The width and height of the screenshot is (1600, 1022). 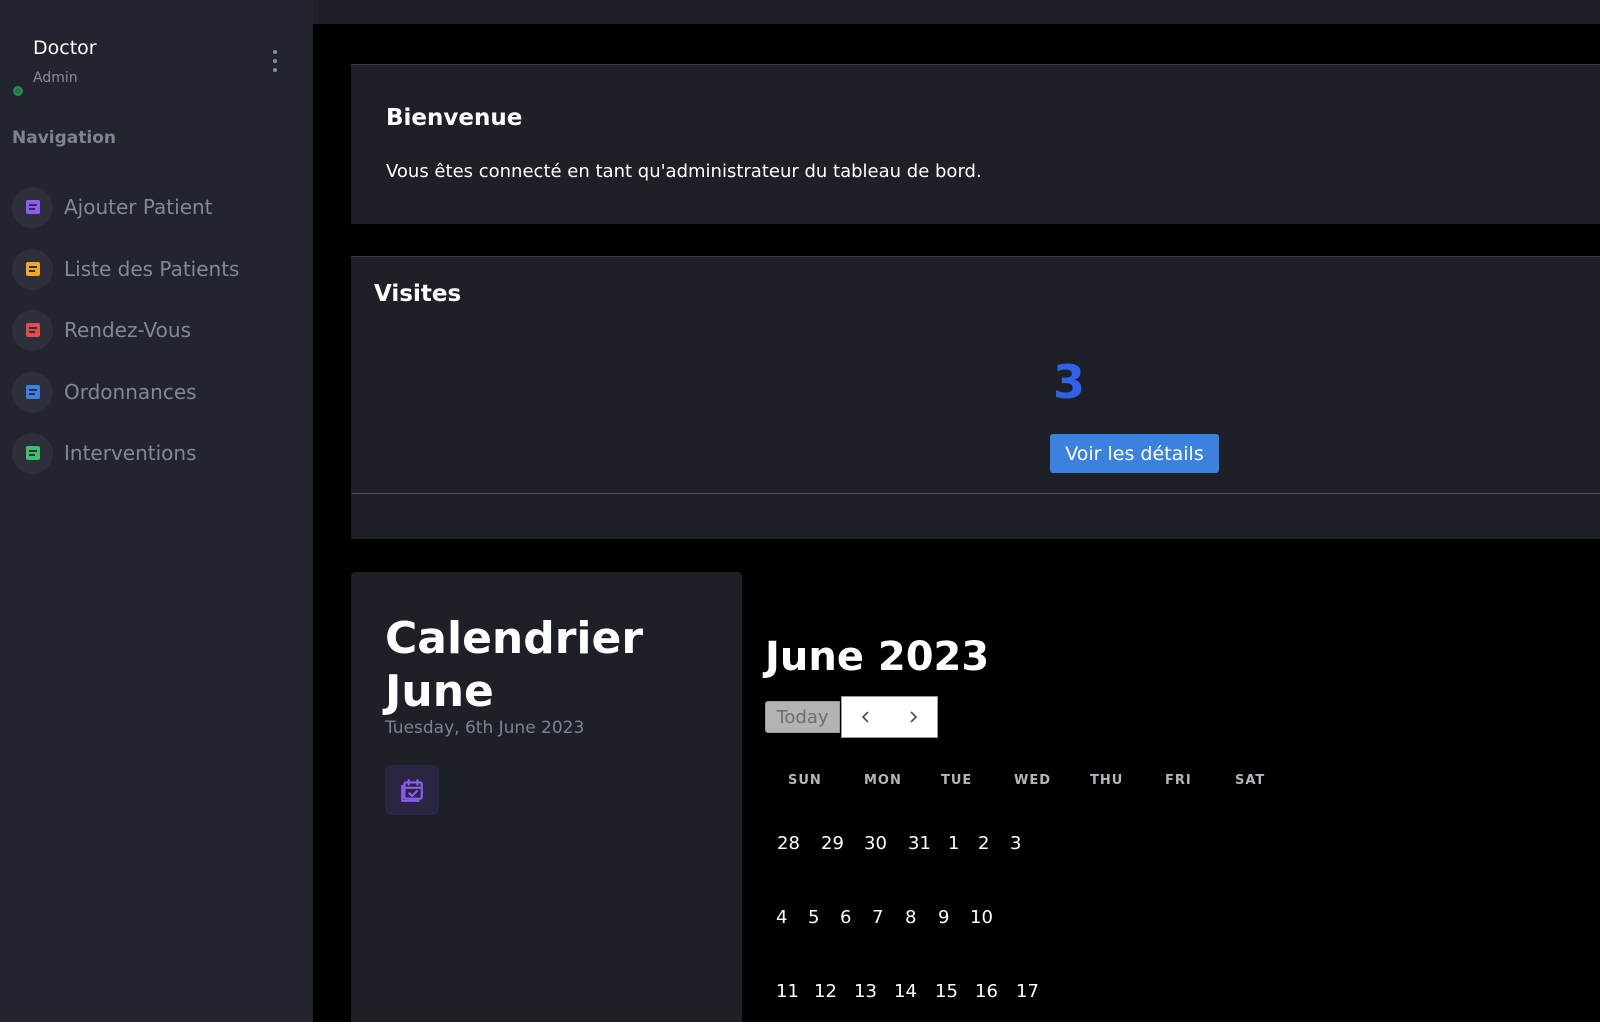 What do you see at coordinates (1134, 453) in the screenshot?
I see `view-details-button: Voir les détails` at bounding box center [1134, 453].